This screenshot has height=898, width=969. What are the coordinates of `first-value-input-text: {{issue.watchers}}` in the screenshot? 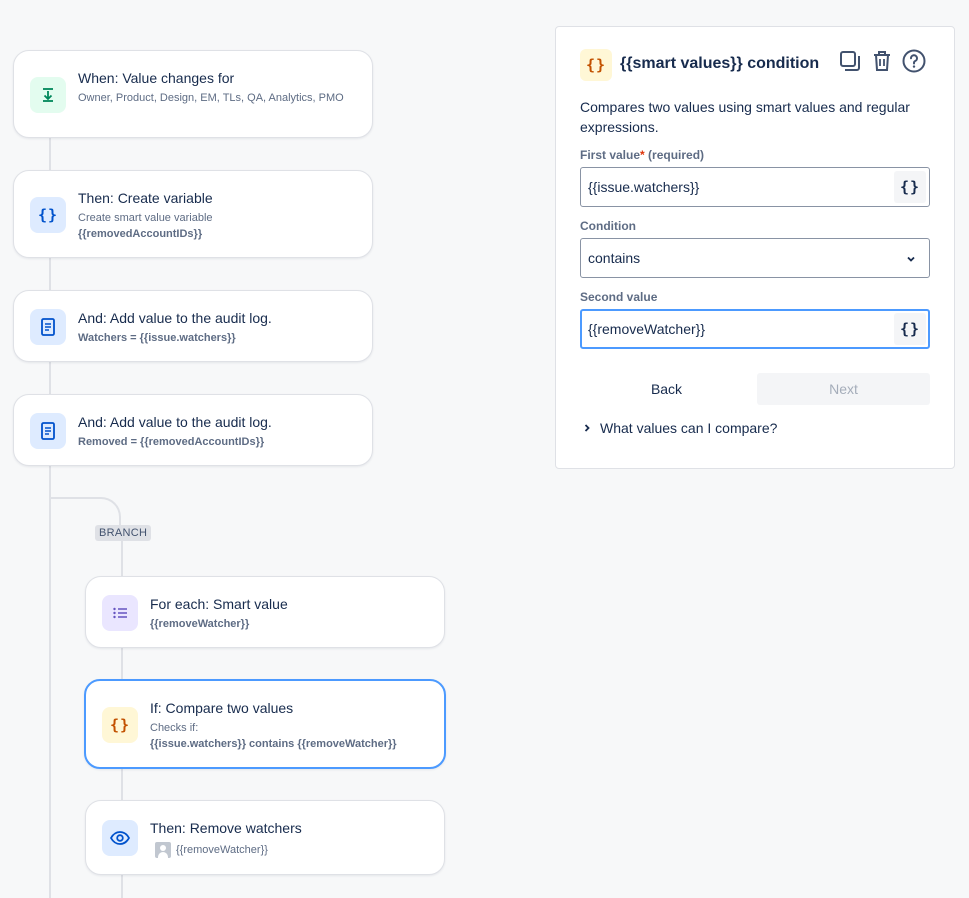 It's located at (644, 187).